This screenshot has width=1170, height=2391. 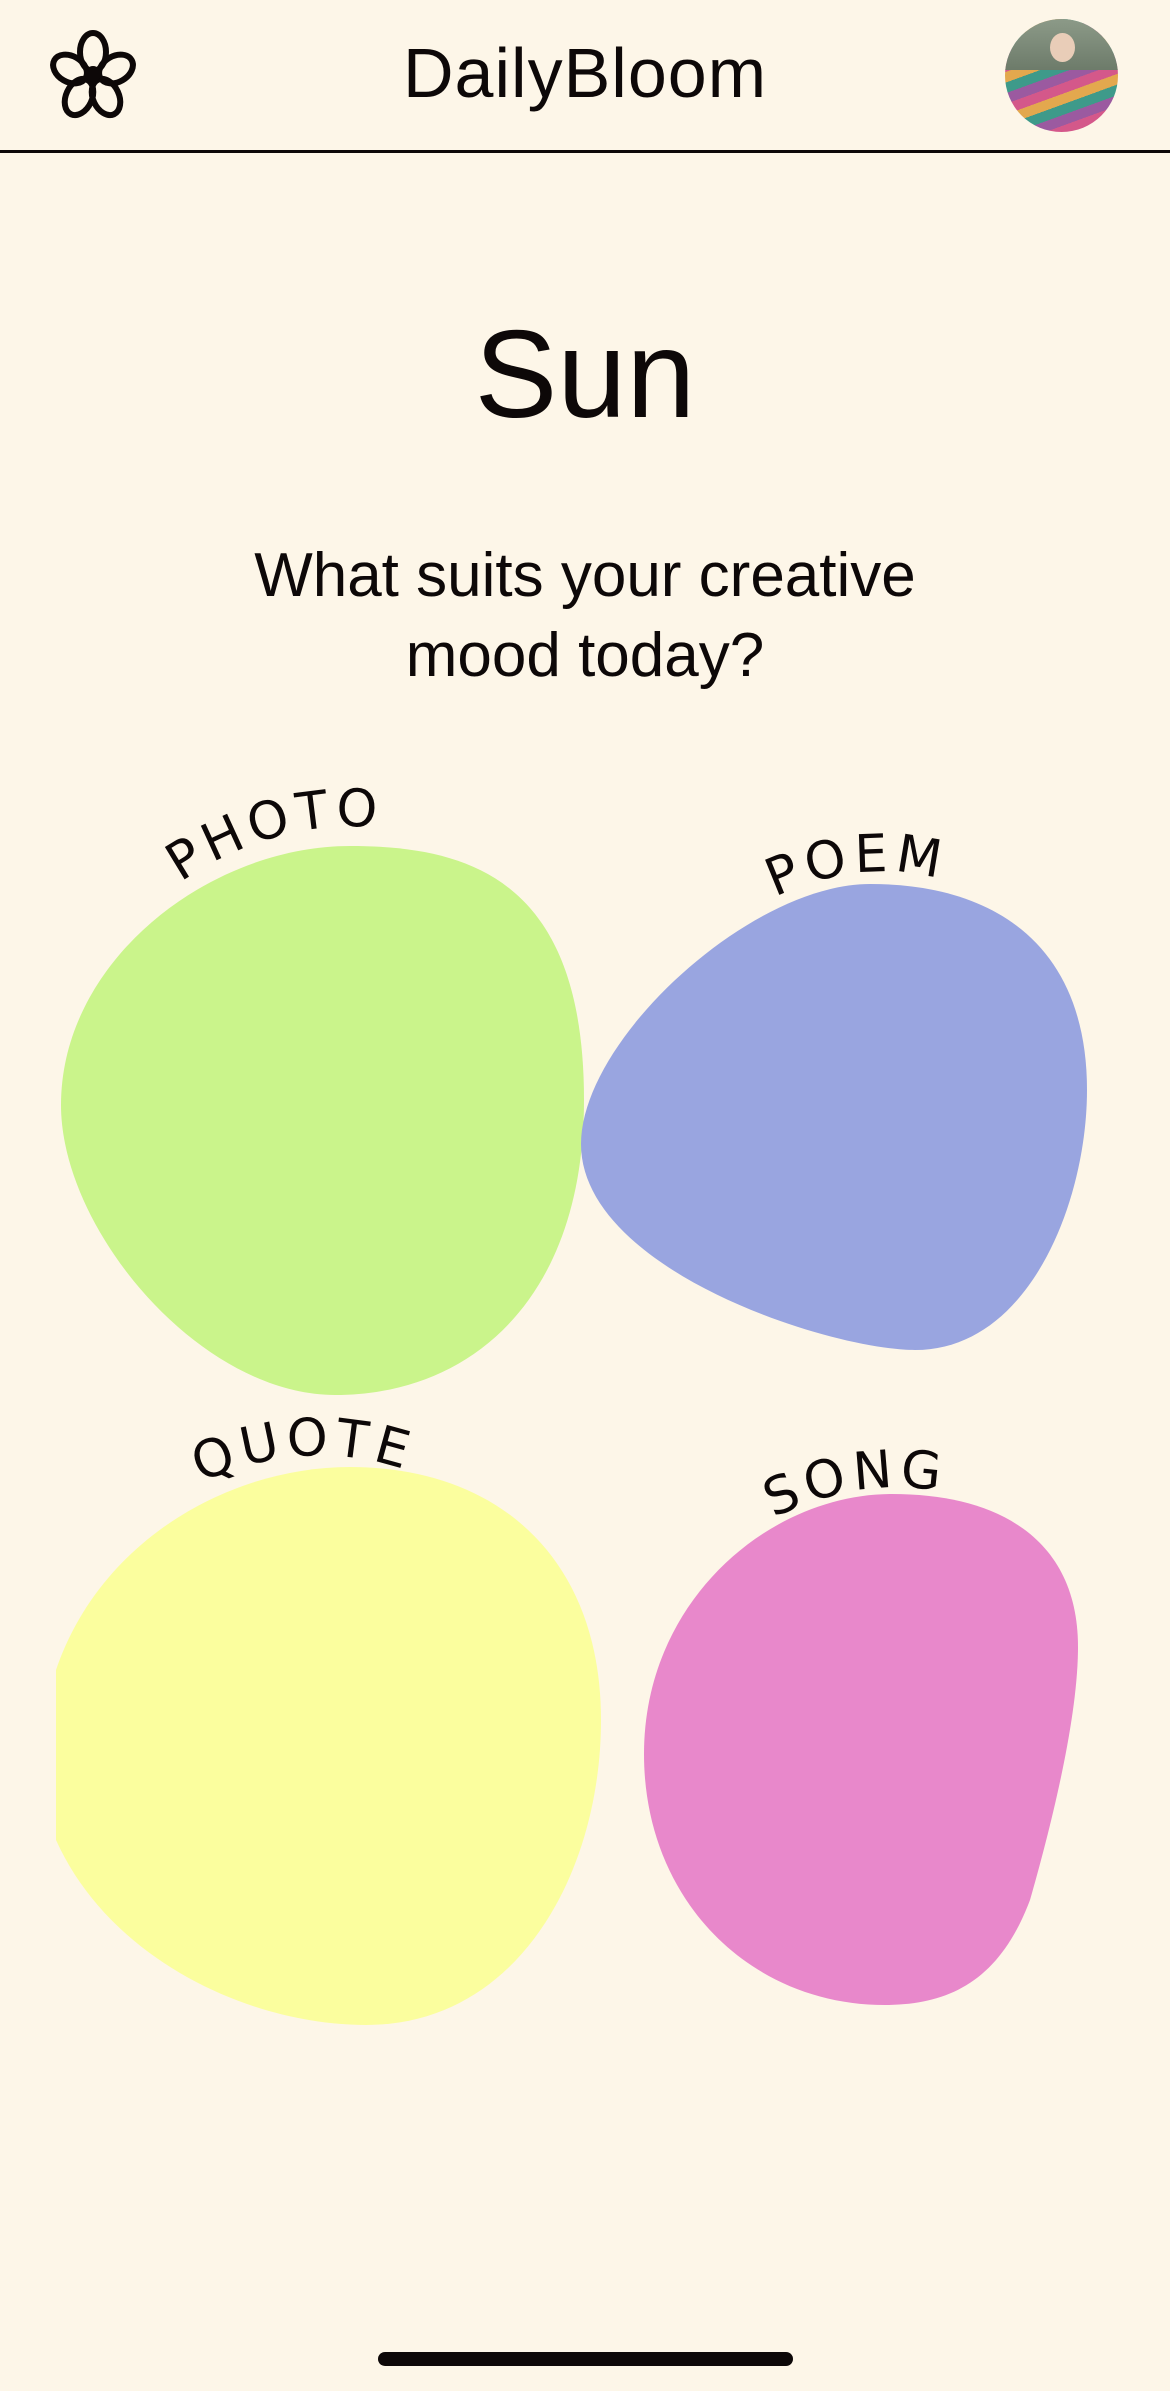 I want to click on home-indicator, so click(x=585, y=2359).